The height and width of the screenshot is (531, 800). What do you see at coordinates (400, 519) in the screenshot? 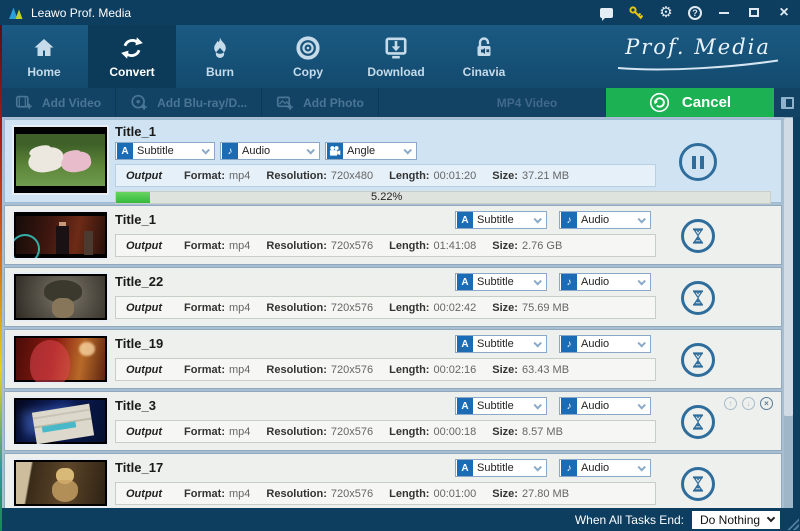
I see `footer-bar: When All Tasks End: Do Nothing` at bounding box center [400, 519].